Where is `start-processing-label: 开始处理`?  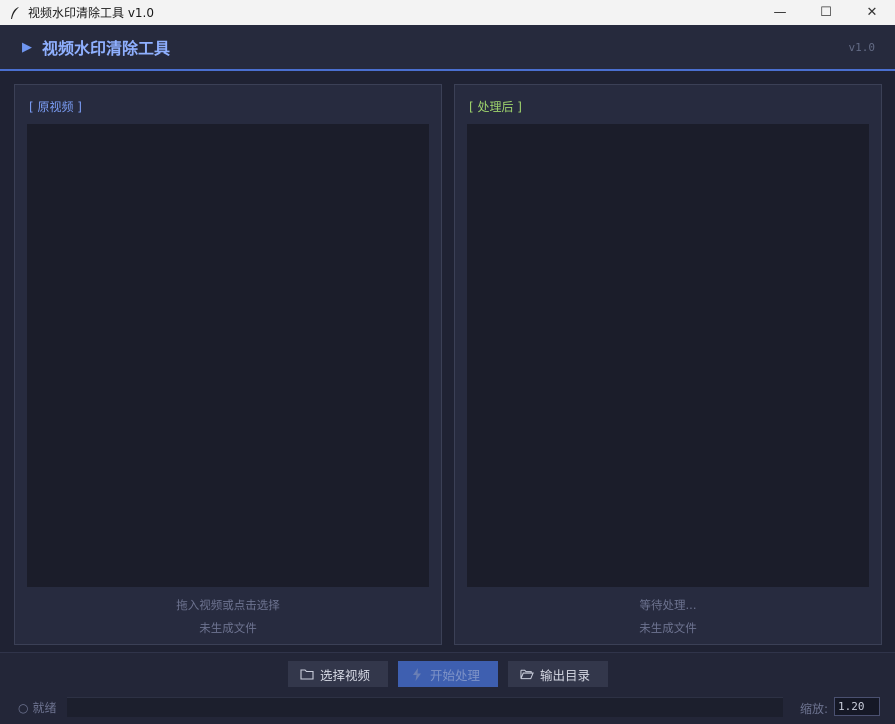
start-processing-label: 开始处理 is located at coordinates (455, 675).